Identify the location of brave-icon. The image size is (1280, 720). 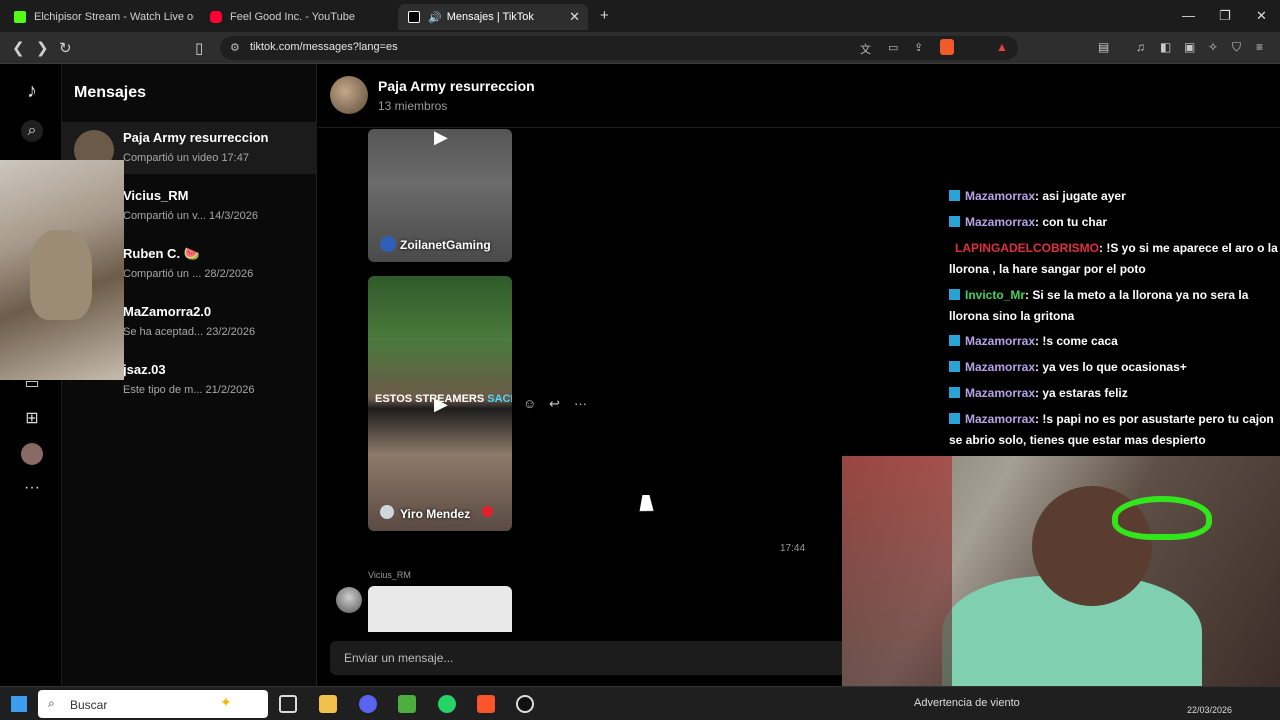
(486, 704).